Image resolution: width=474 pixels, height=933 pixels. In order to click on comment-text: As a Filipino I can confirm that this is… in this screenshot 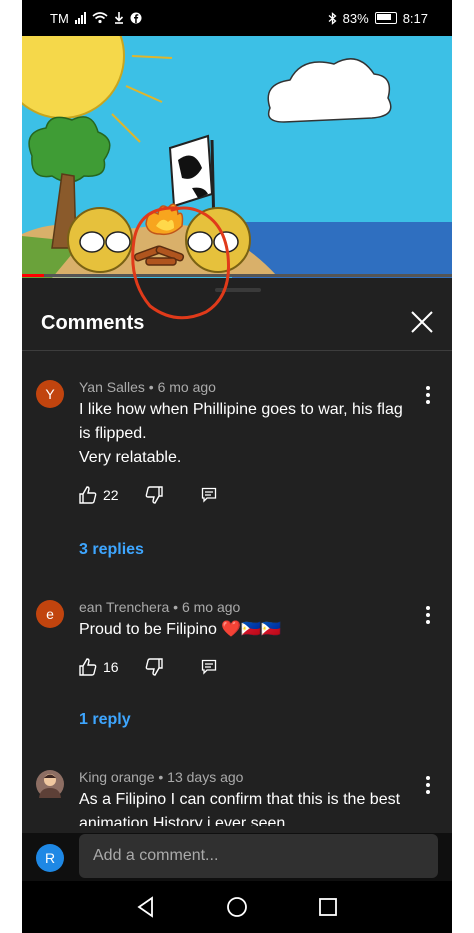, I will do `click(240, 808)`.